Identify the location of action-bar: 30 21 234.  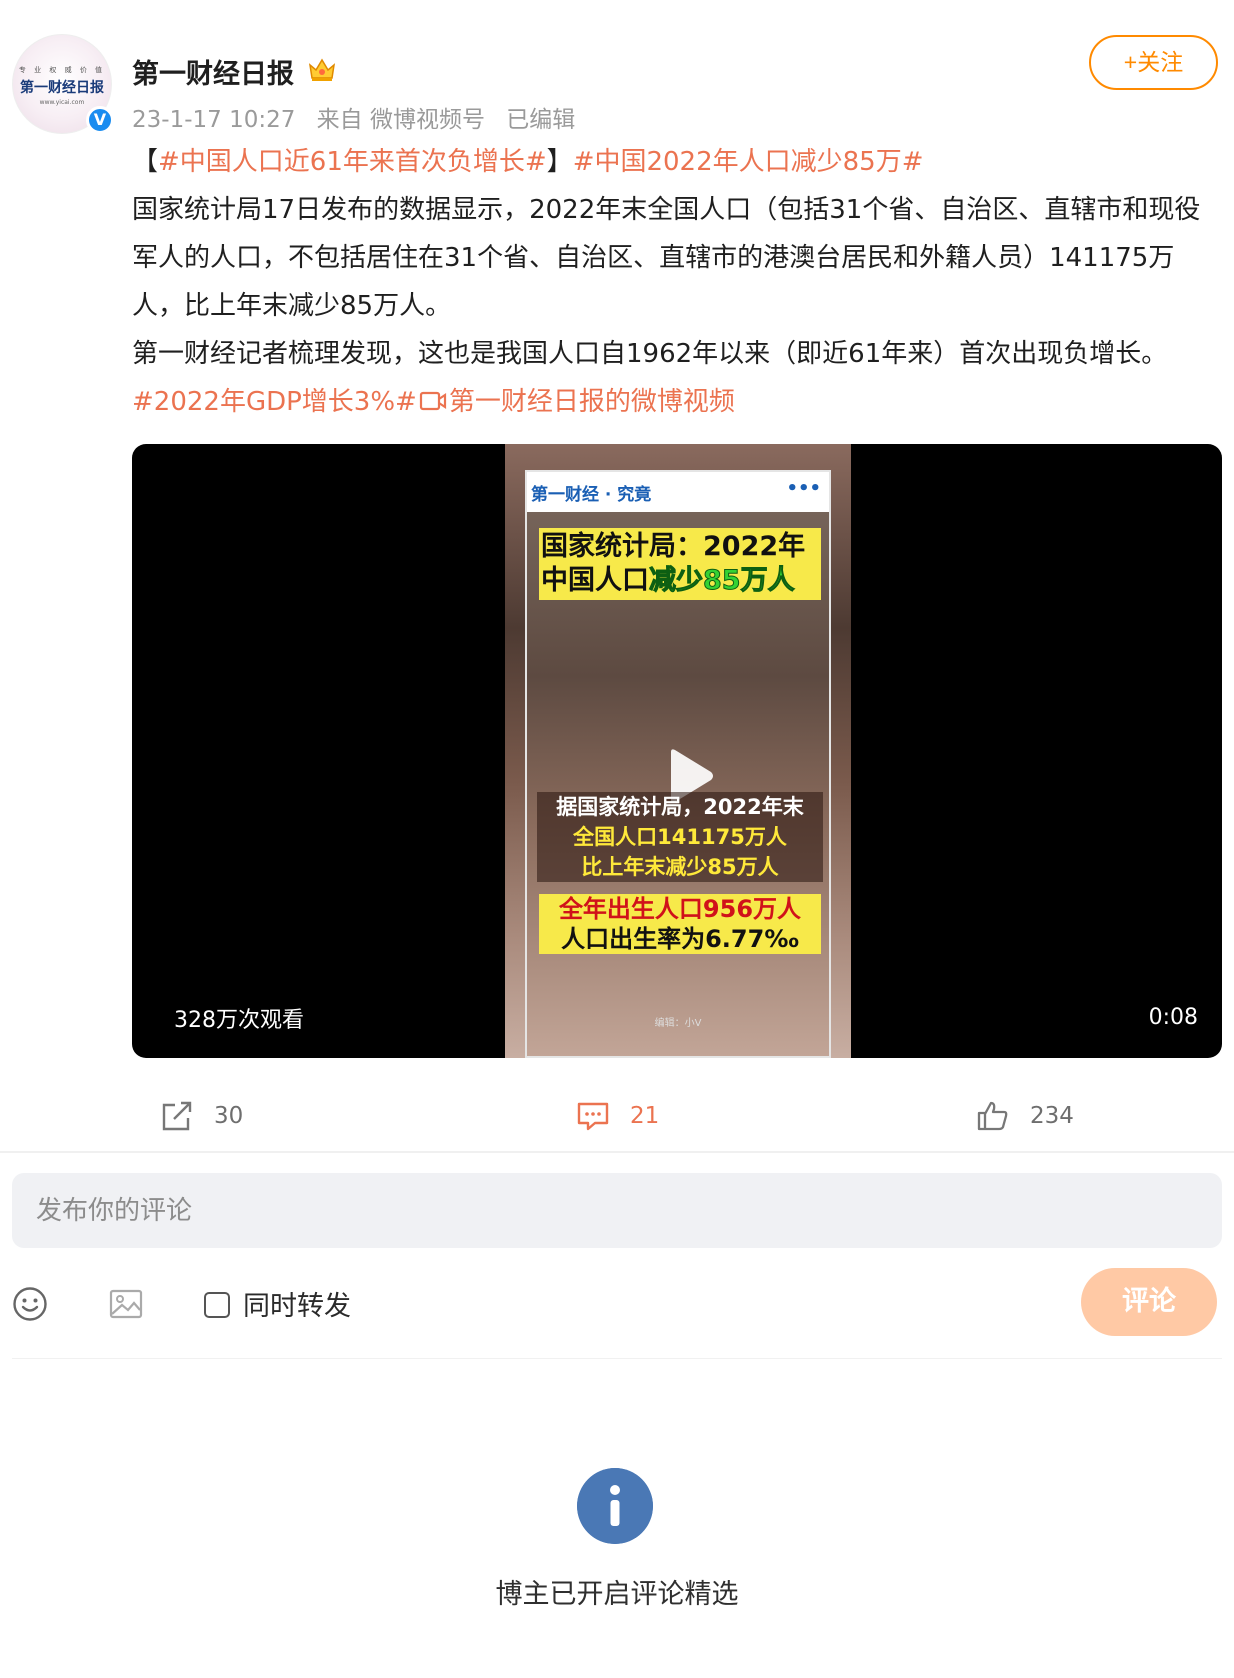
(617, 1116).